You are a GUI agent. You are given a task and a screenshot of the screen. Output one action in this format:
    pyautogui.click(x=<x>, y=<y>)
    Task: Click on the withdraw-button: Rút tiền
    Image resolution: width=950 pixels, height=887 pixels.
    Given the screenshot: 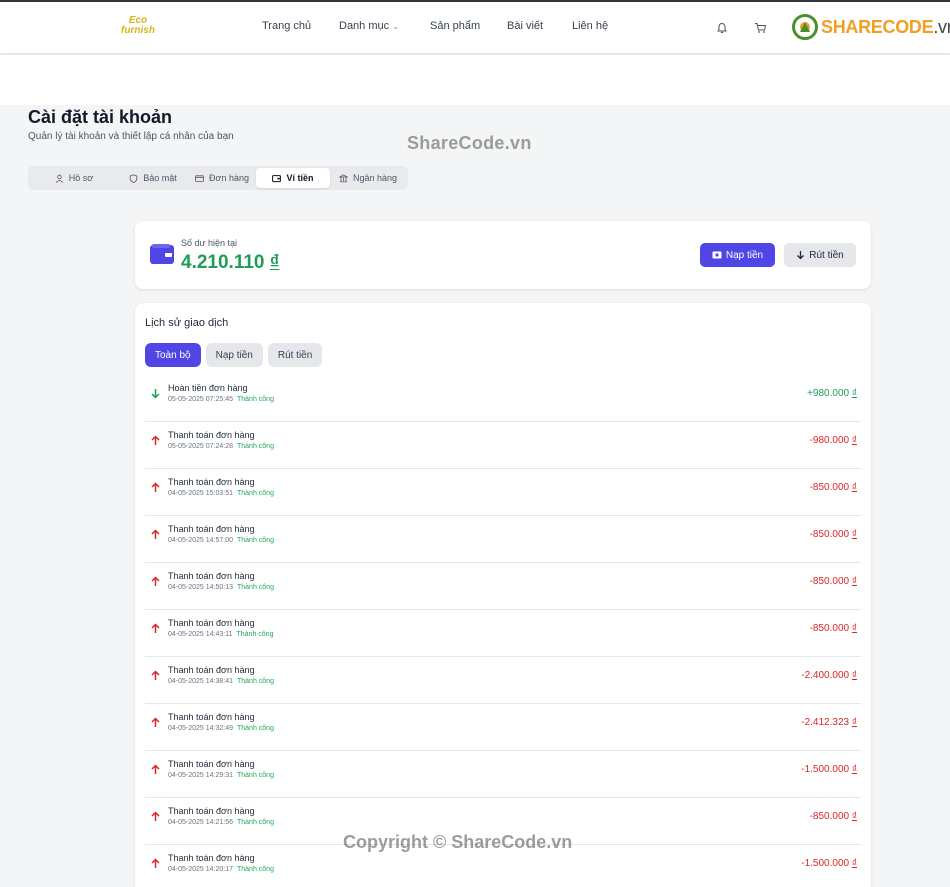 What is the action you would take?
    pyautogui.click(x=820, y=255)
    